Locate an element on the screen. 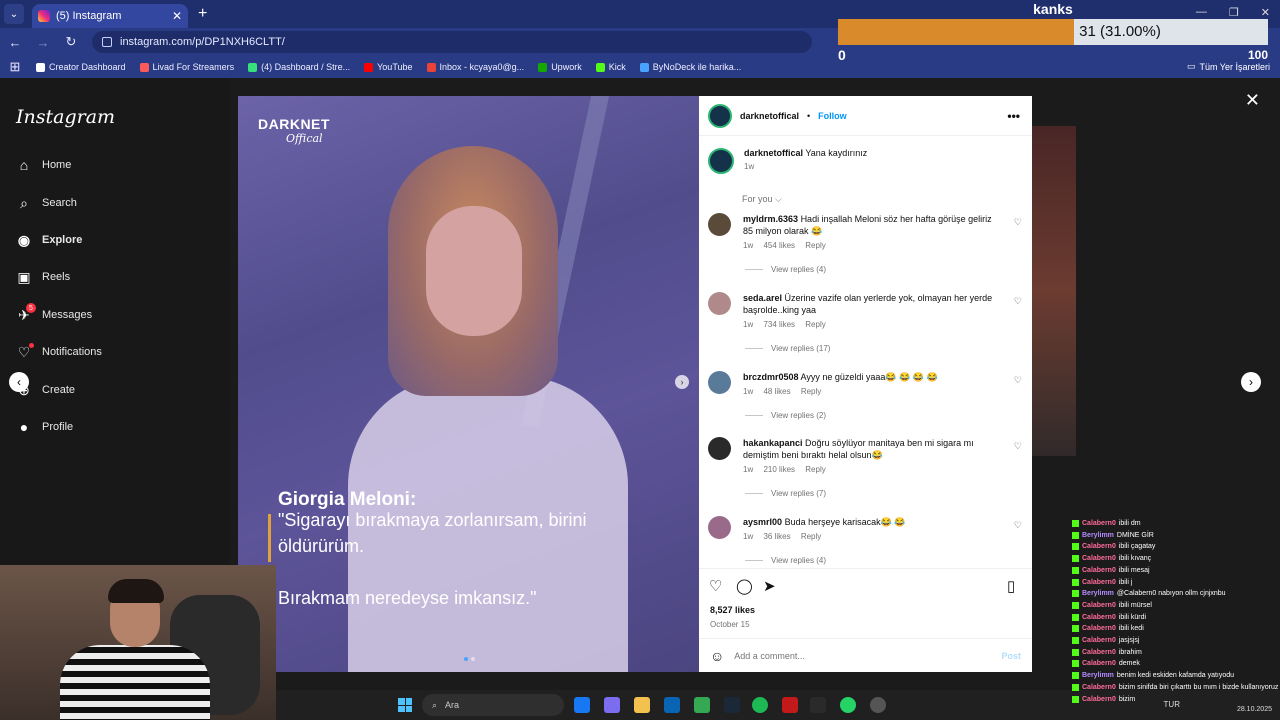 Image resolution: width=1280 pixels, height=720 pixels. comment-likes: 210 likes is located at coordinates (779, 469).